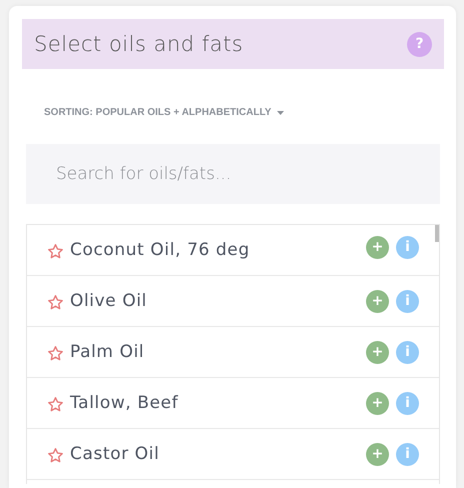 Image resolution: width=464 pixels, height=488 pixels. What do you see at coordinates (108, 352) in the screenshot?
I see `oil-name: Palm Oil` at bounding box center [108, 352].